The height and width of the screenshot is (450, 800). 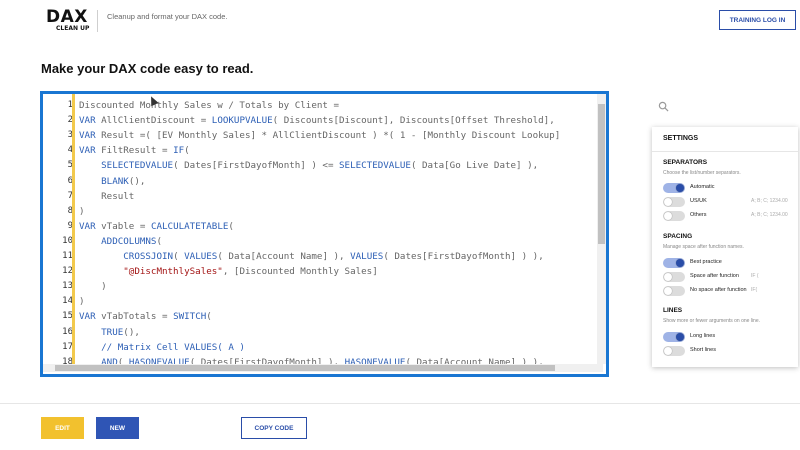 What do you see at coordinates (109, 332) in the screenshot?
I see `code-line: TRUE(),` at bounding box center [109, 332].